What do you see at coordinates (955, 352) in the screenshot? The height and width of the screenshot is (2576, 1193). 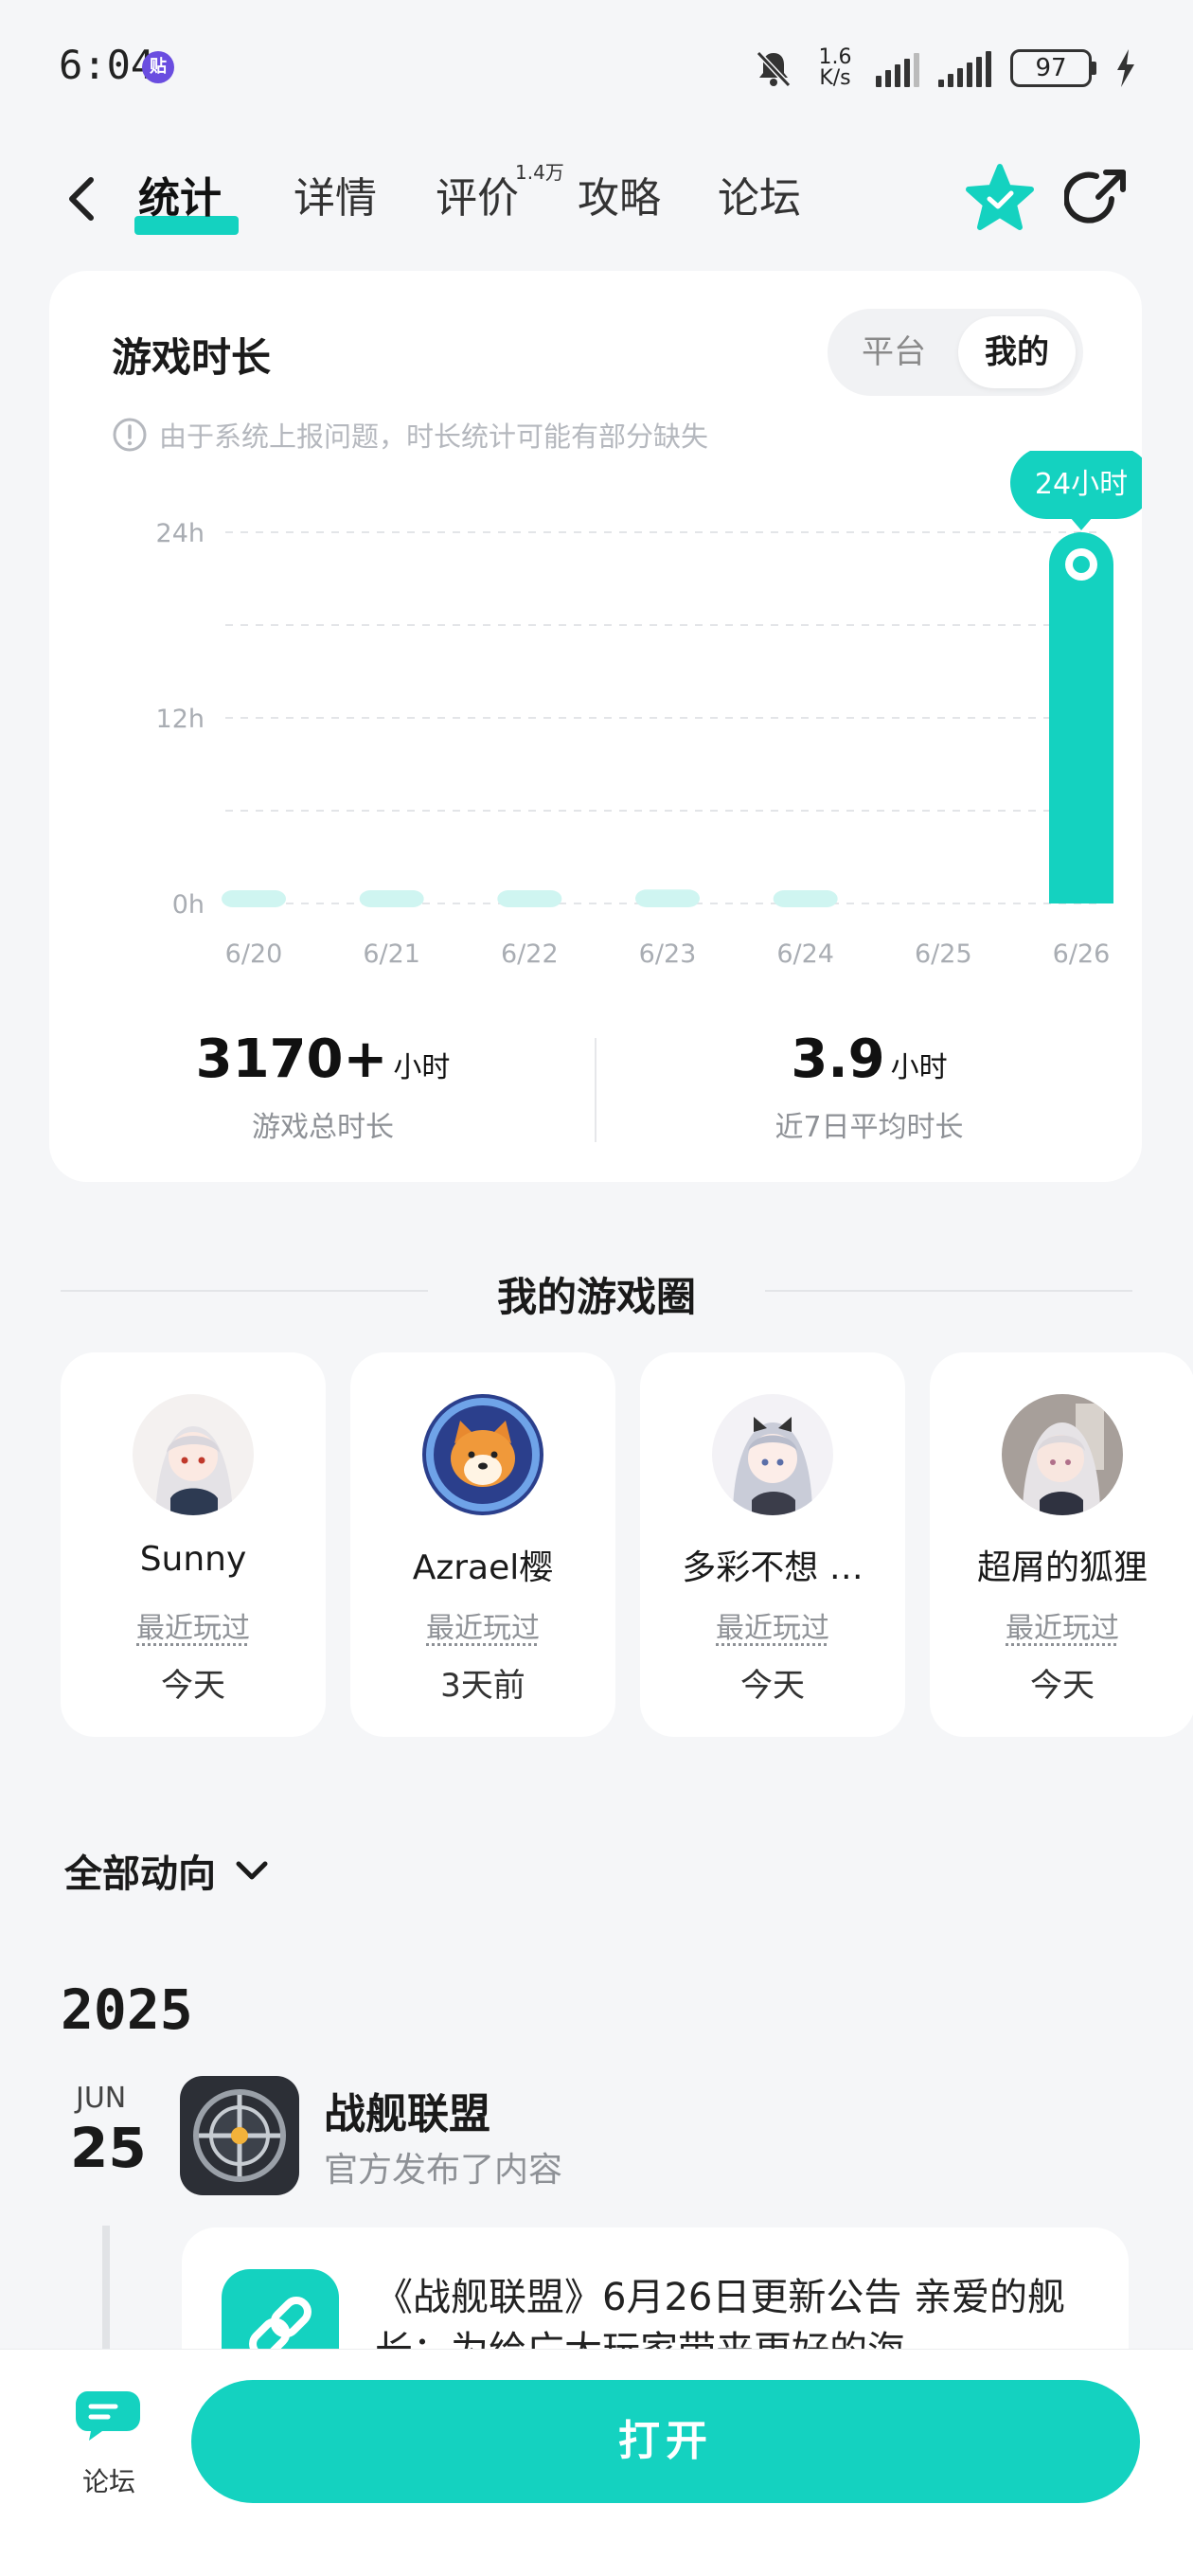 I see `stats-source-toggle: 平台 我的` at bounding box center [955, 352].